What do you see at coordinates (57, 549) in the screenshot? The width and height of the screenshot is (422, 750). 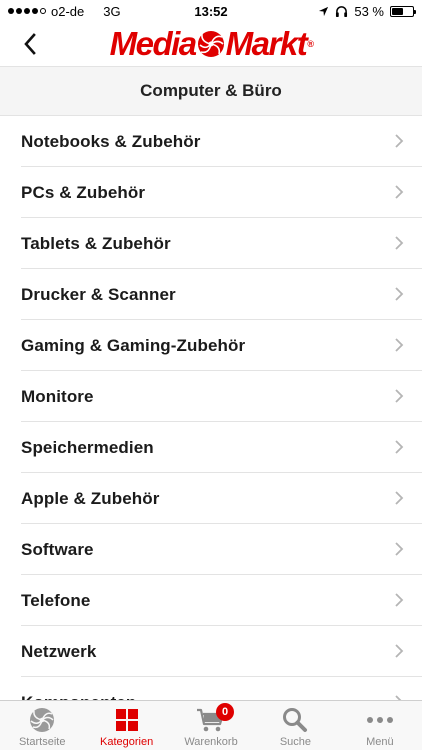 I see `category-item-label: Software` at bounding box center [57, 549].